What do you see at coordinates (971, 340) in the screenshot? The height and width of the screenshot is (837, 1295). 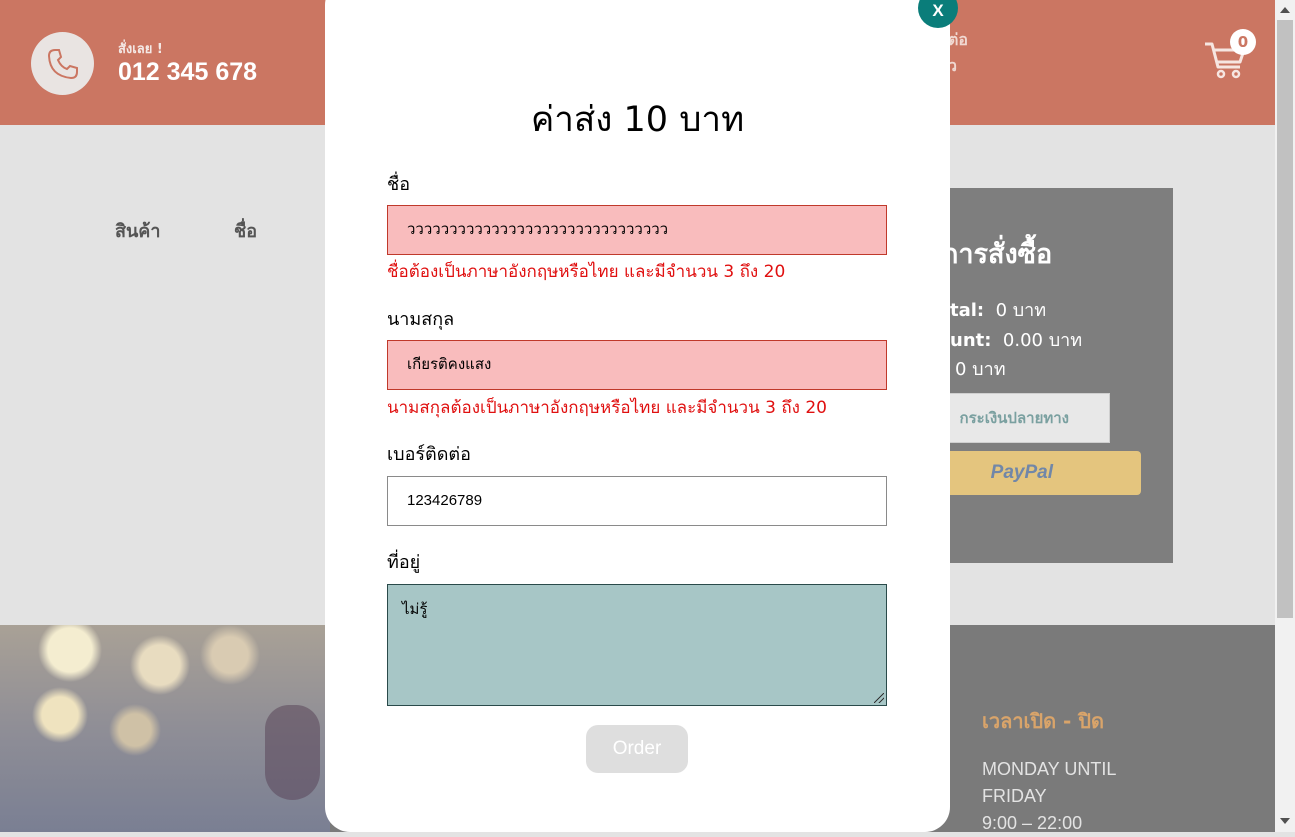 I see `discount-label: unt:` at bounding box center [971, 340].